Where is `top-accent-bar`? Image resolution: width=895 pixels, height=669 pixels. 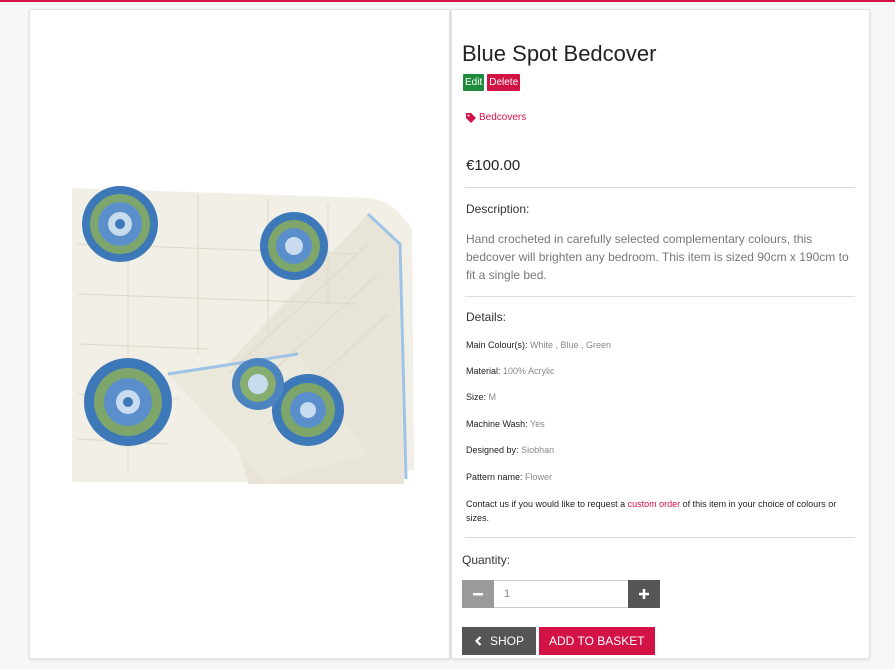
top-accent-bar is located at coordinates (447, 1).